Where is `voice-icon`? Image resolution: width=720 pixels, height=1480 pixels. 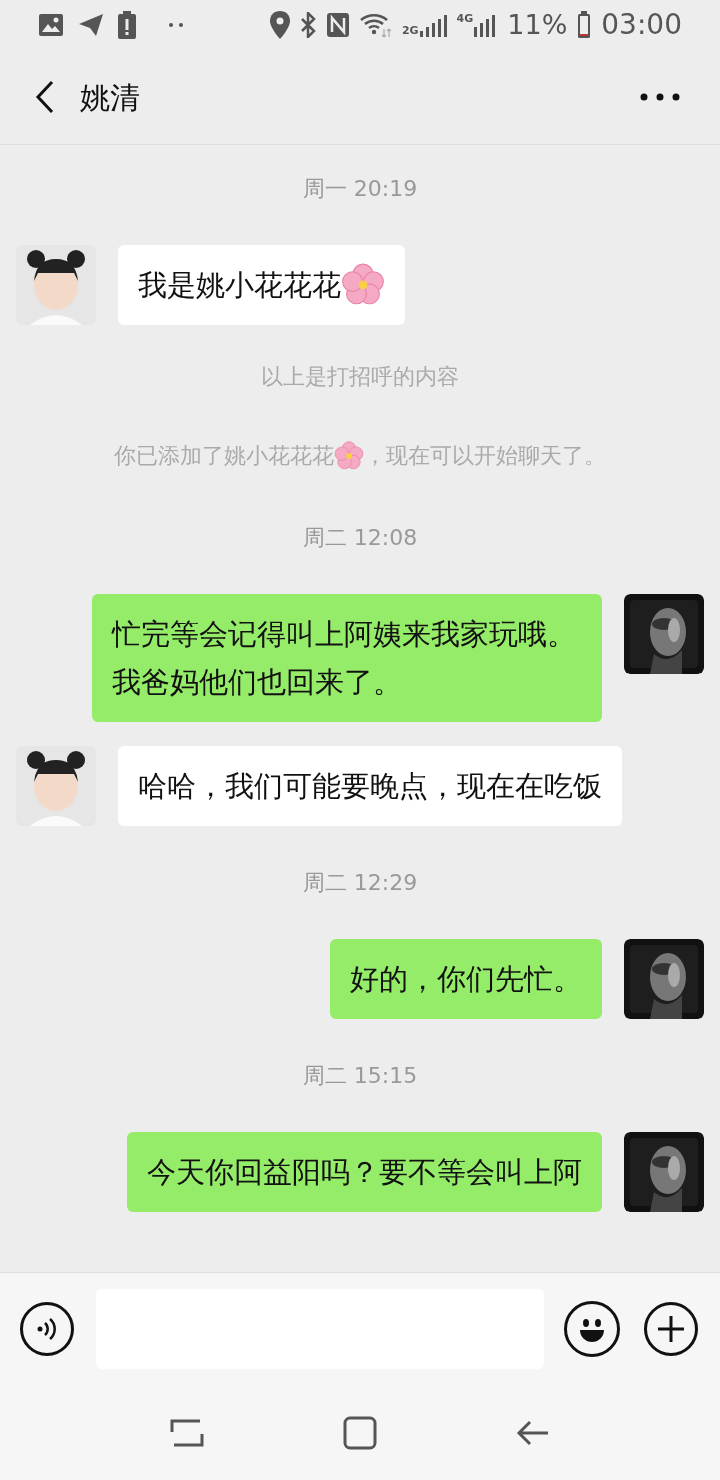
voice-icon is located at coordinates (47, 1329).